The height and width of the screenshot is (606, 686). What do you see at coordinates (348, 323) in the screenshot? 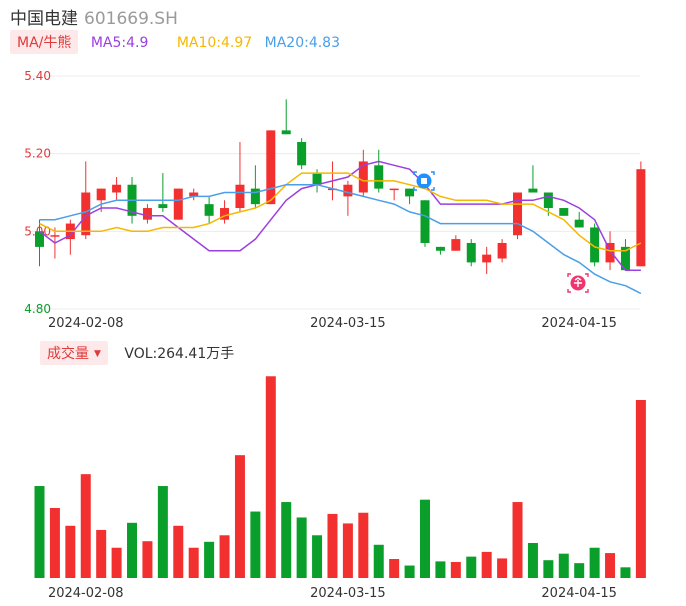
I see `date-tick-label: 2024-03-15` at bounding box center [348, 323].